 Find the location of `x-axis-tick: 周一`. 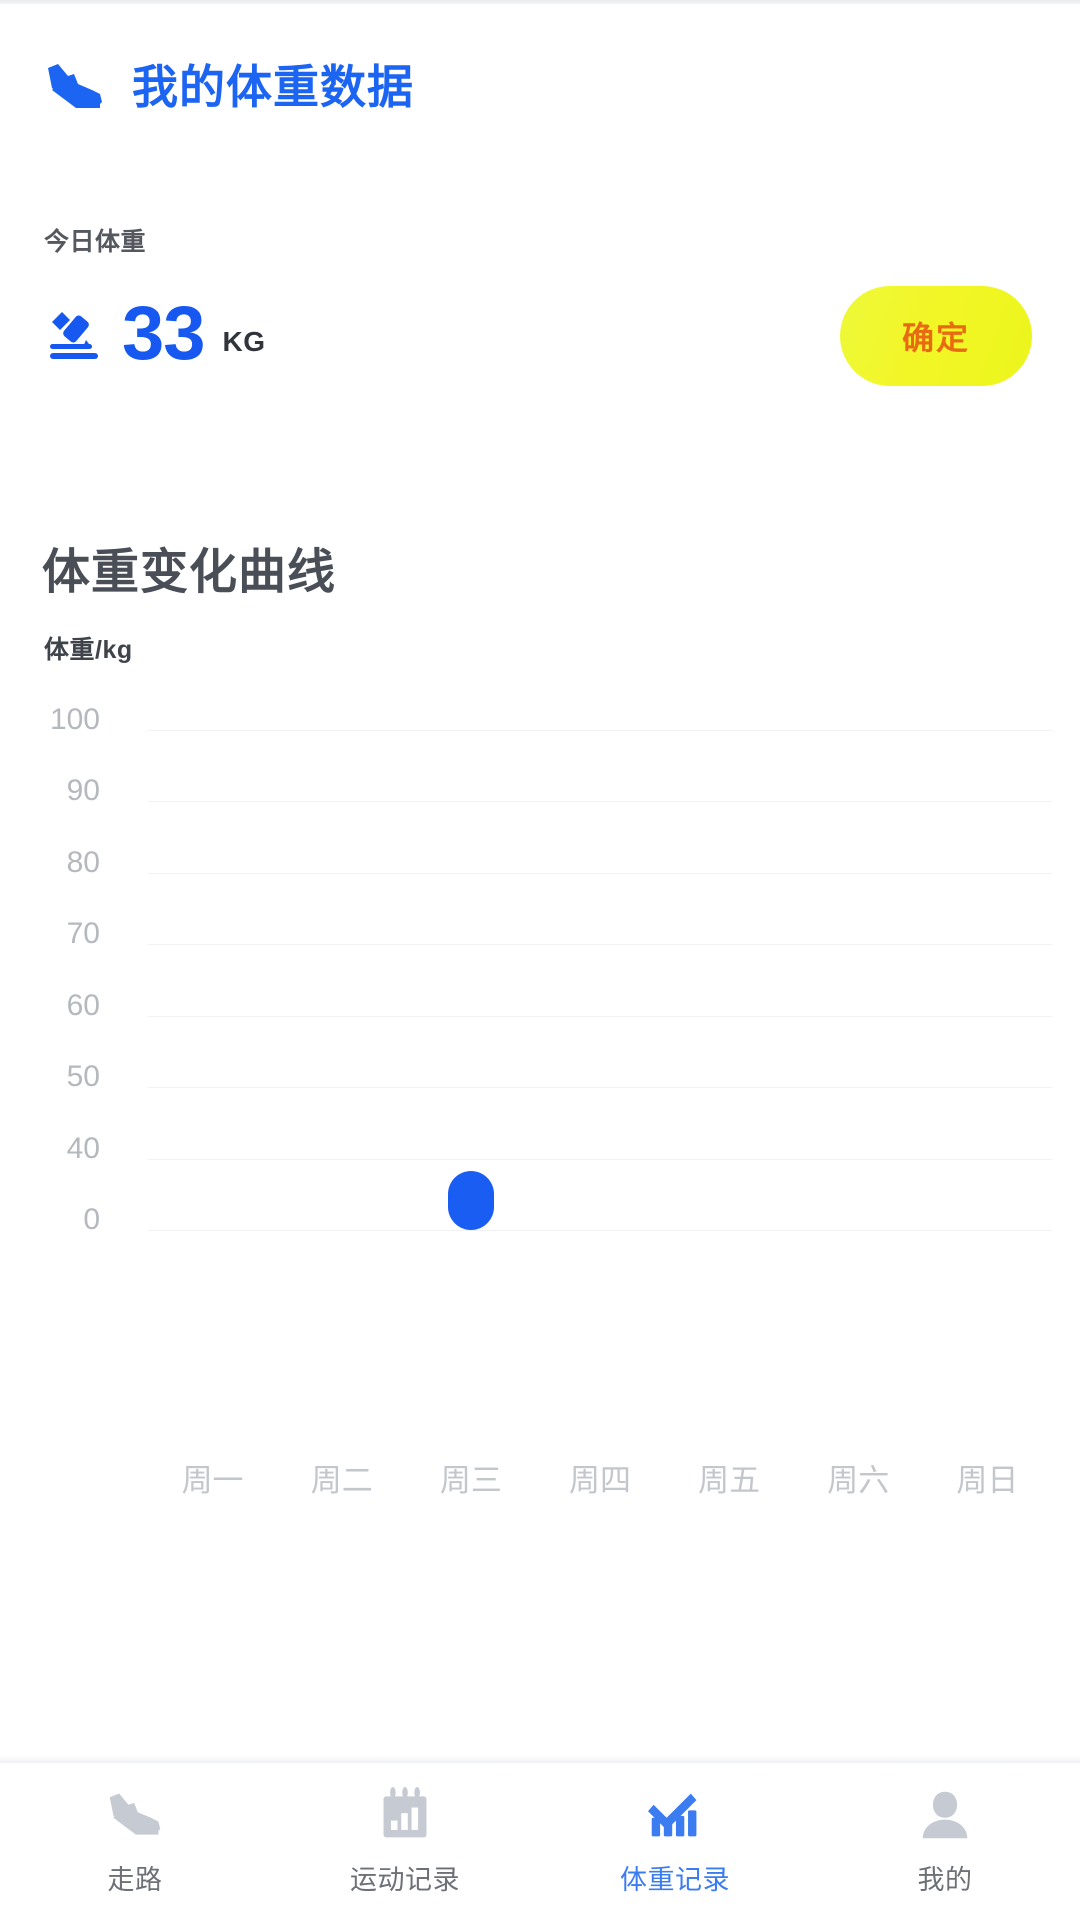

x-axis-tick: 周一 is located at coordinates (212, 1480).